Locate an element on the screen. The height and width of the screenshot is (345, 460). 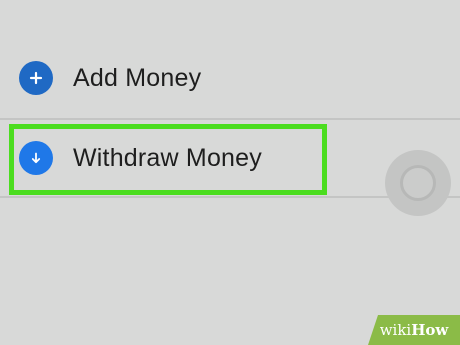
withdraw-money-label: Withdraw Money is located at coordinates (167, 157).